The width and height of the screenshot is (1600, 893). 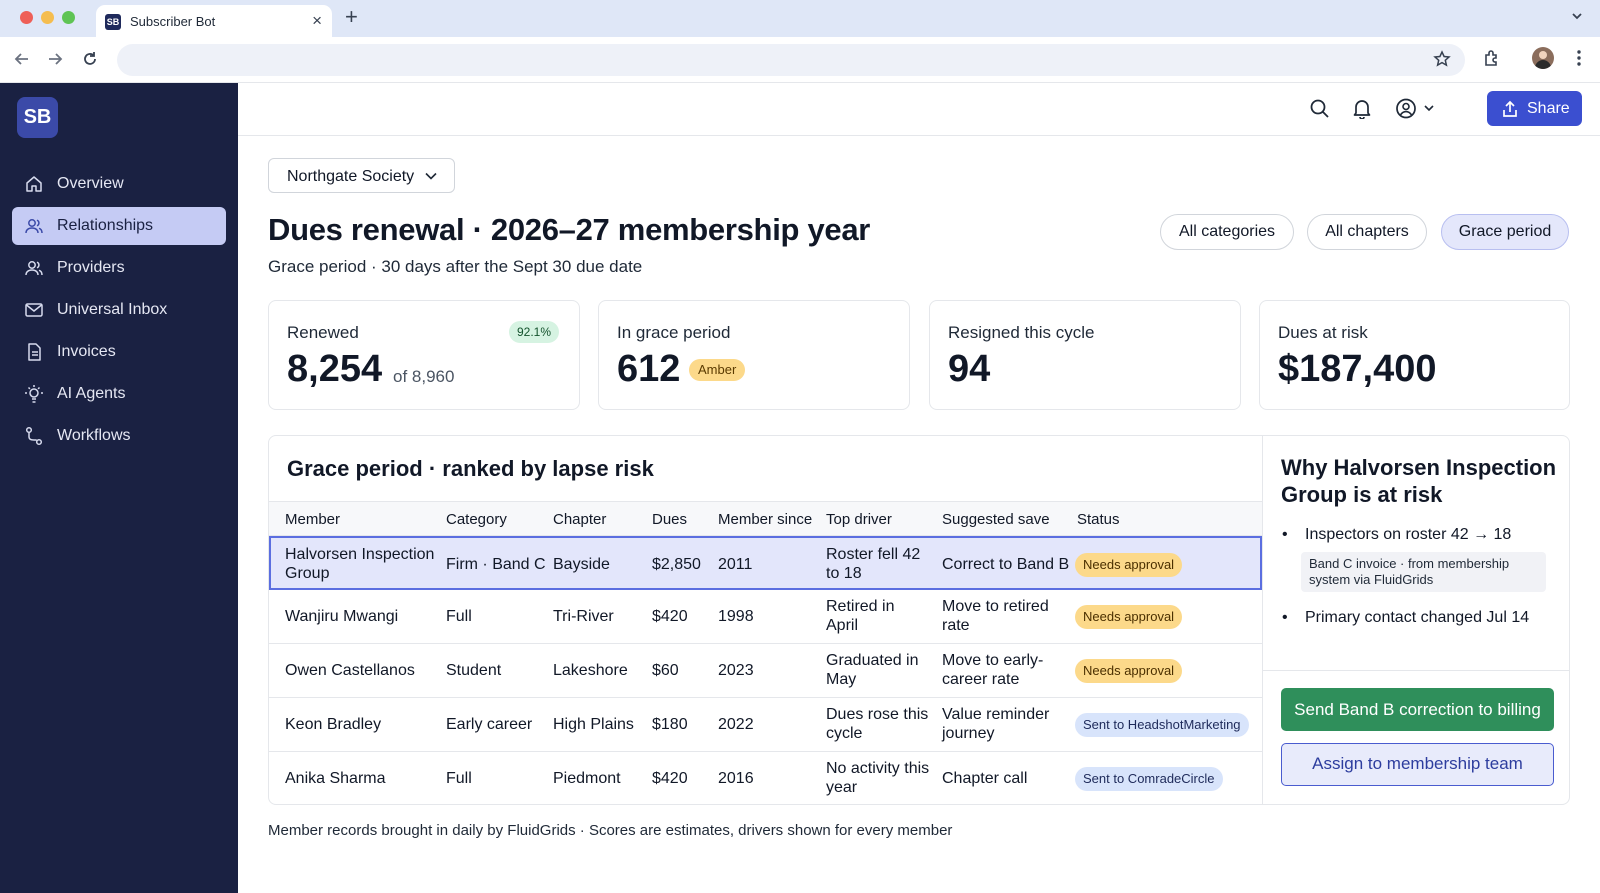 What do you see at coordinates (34, 436) in the screenshot?
I see `workflow-icon` at bounding box center [34, 436].